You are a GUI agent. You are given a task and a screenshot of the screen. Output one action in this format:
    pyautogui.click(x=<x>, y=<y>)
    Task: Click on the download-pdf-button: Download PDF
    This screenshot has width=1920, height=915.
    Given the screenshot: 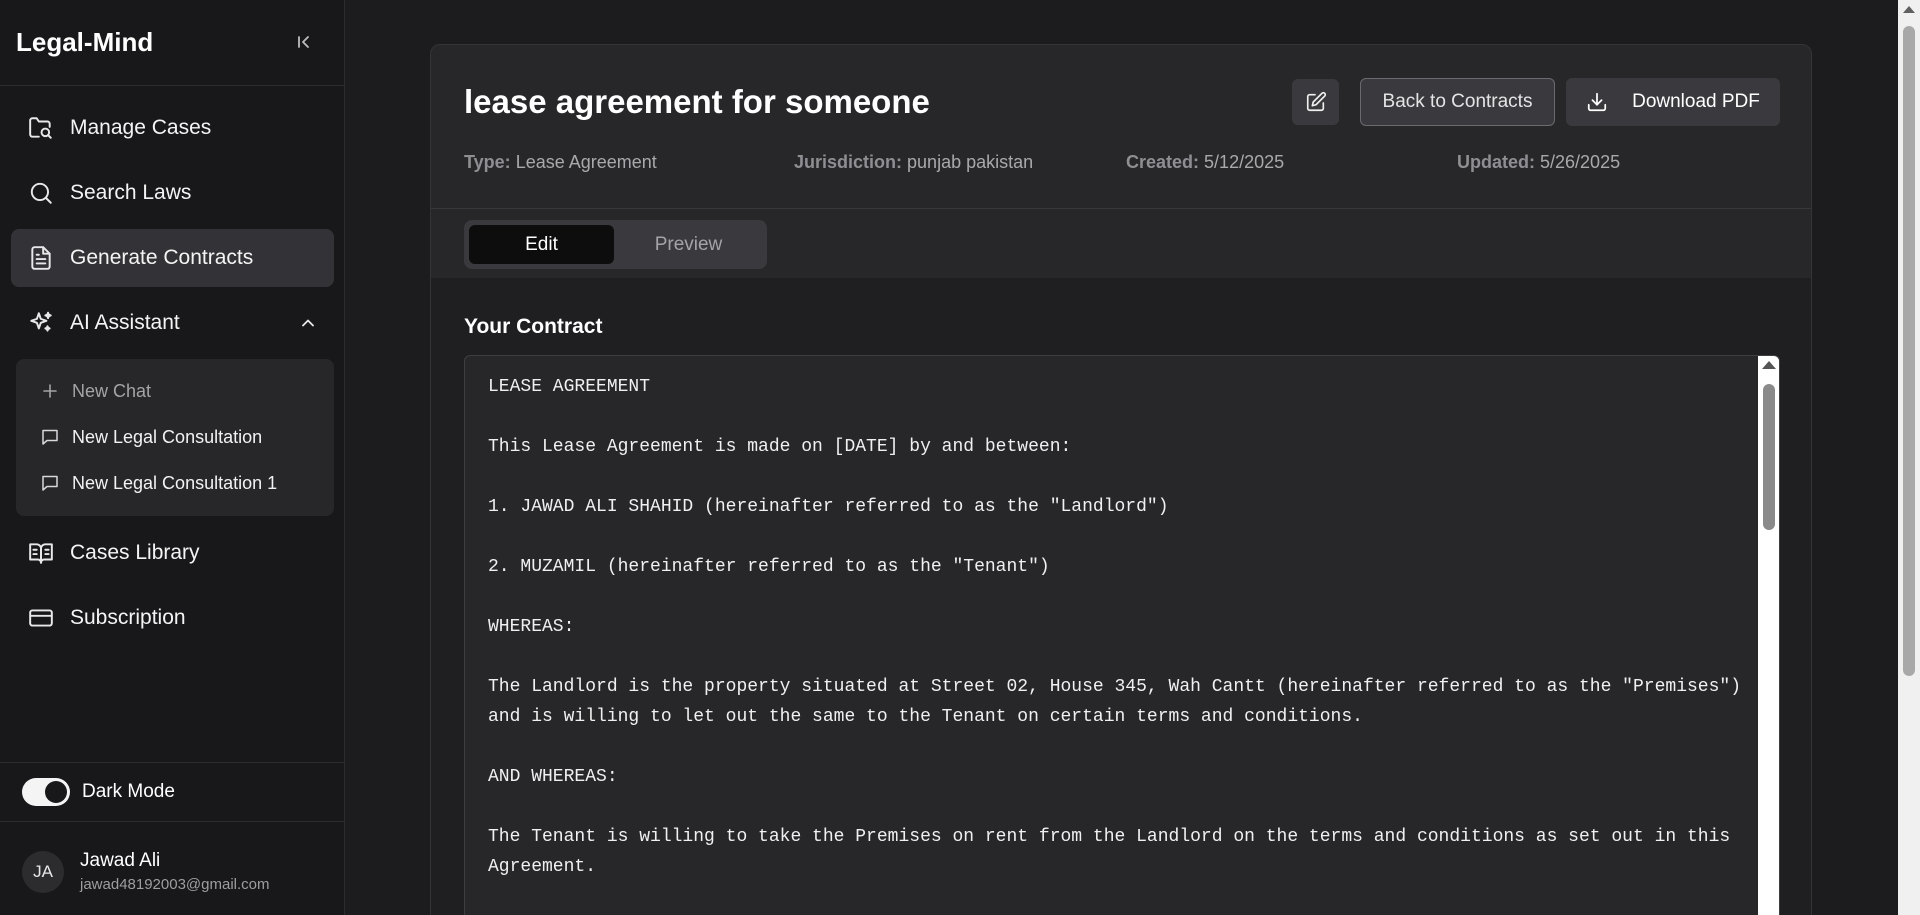 What is the action you would take?
    pyautogui.click(x=1673, y=102)
    